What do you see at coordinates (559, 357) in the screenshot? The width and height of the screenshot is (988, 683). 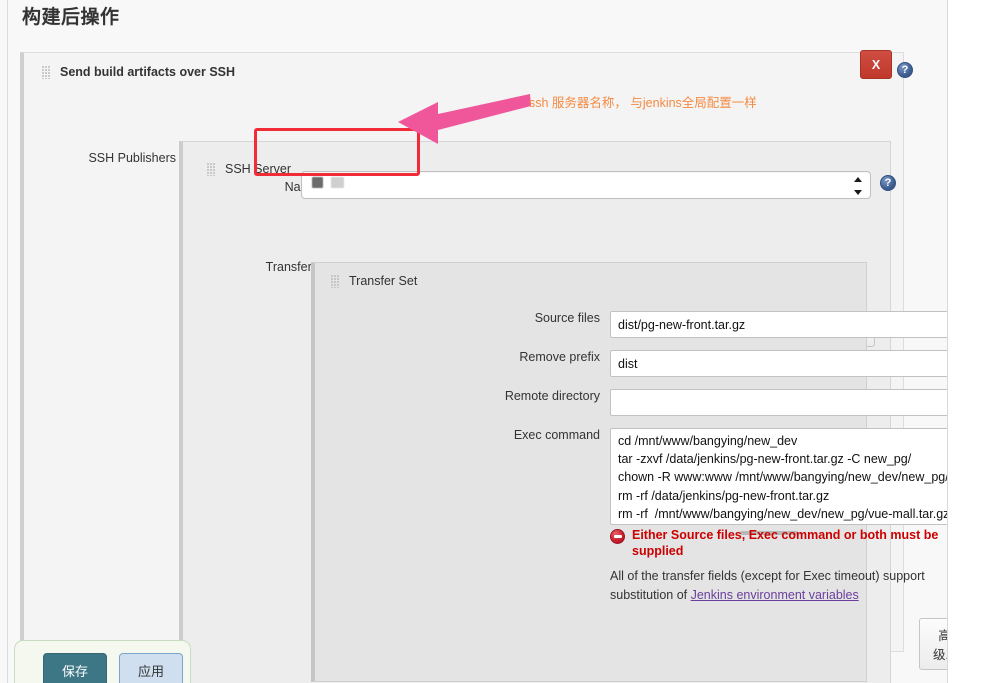 I see `remove-prefix-label: Remove prefix` at bounding box center [559, 357].